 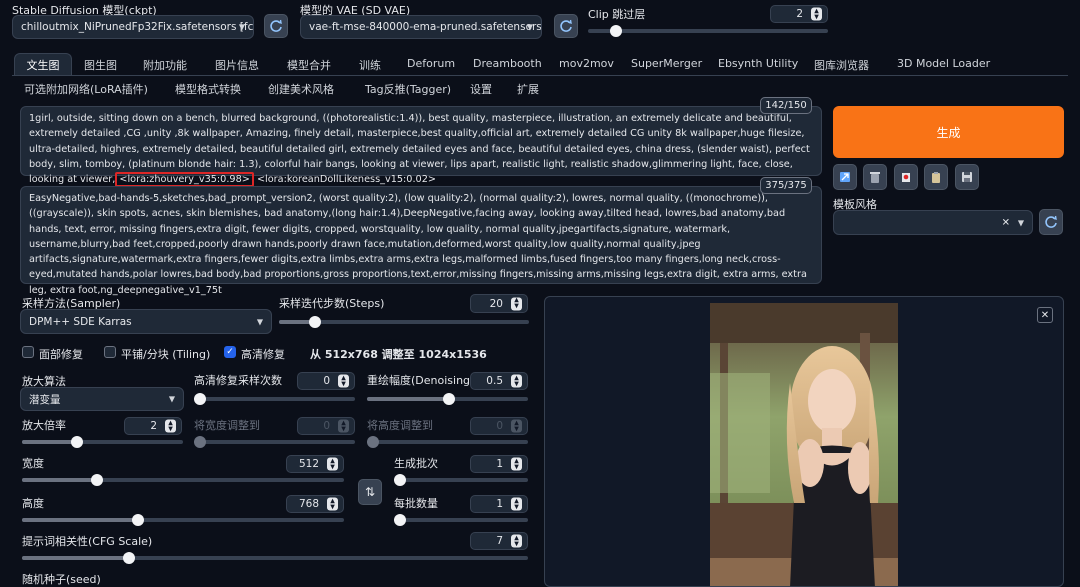 I want to click on tab-lora-additional-networks: 可选附加网络(LoRA插件), so click(x=86, y=89).